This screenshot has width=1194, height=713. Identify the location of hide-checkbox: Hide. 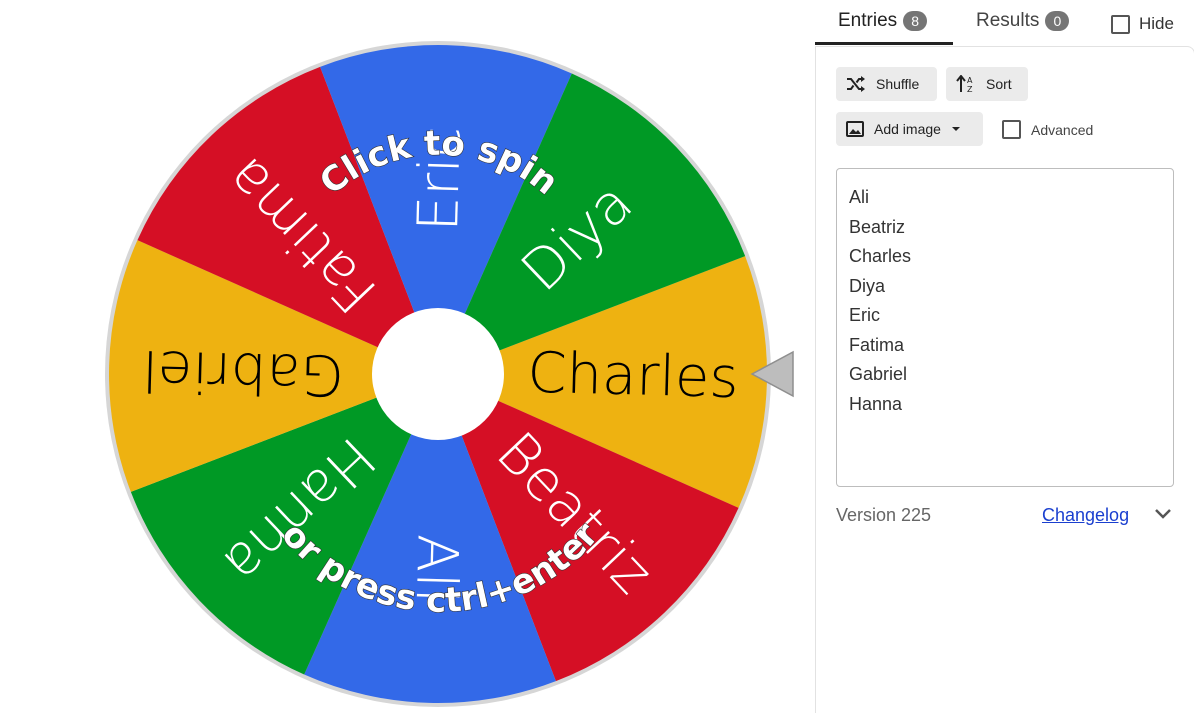
(1142, 24).